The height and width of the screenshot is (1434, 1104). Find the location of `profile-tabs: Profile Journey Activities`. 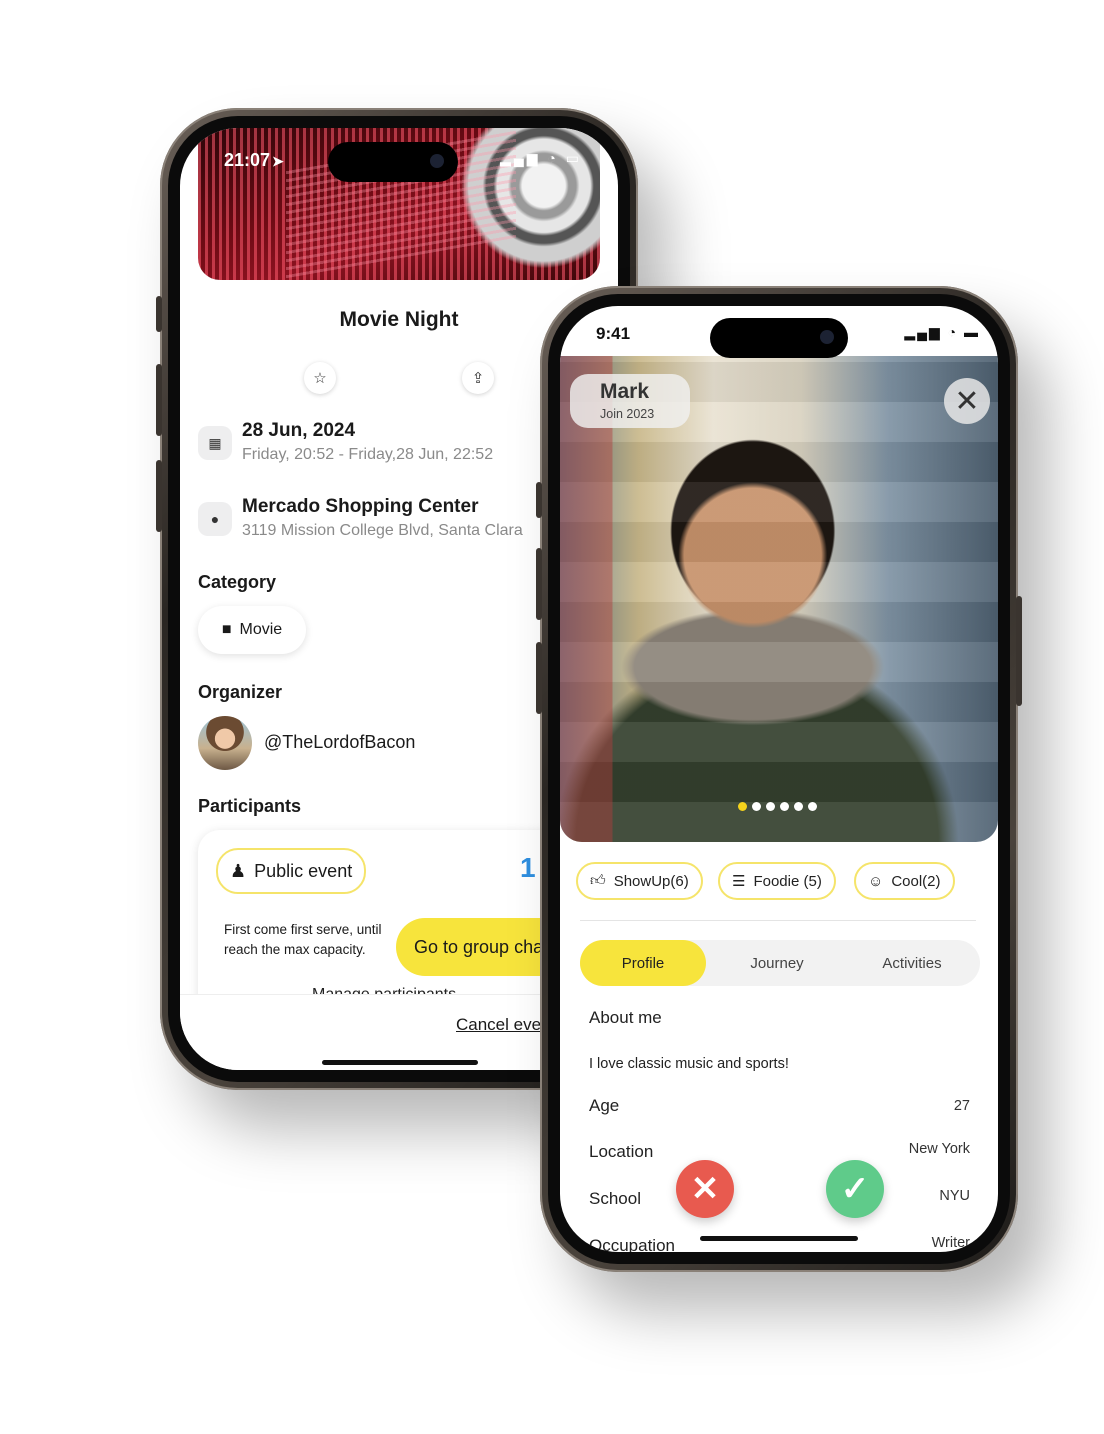

profile-tabs: Profile Journey Activities is located at coordinates (780, 963).